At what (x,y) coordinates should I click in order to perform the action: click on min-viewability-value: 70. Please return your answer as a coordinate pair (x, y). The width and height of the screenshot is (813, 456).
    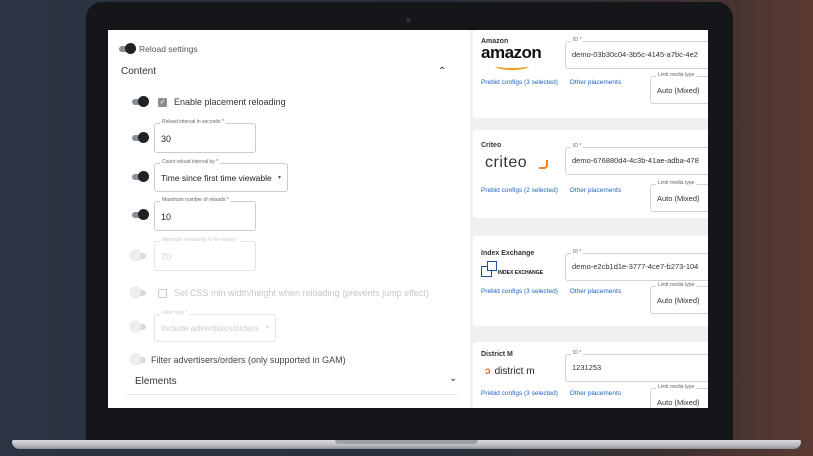
    Looking at the image, I should click on (166, 257).